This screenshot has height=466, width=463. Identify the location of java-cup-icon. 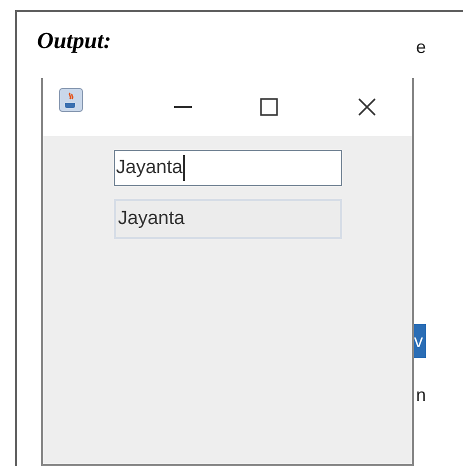
(71, 100).